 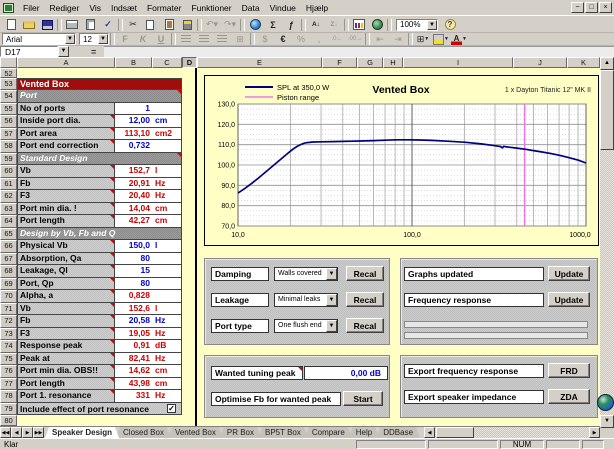 What do you see at coordinates (8, 134) in the screenshot?
I see `row-header-57: 57` at bounding box center [8, 134].